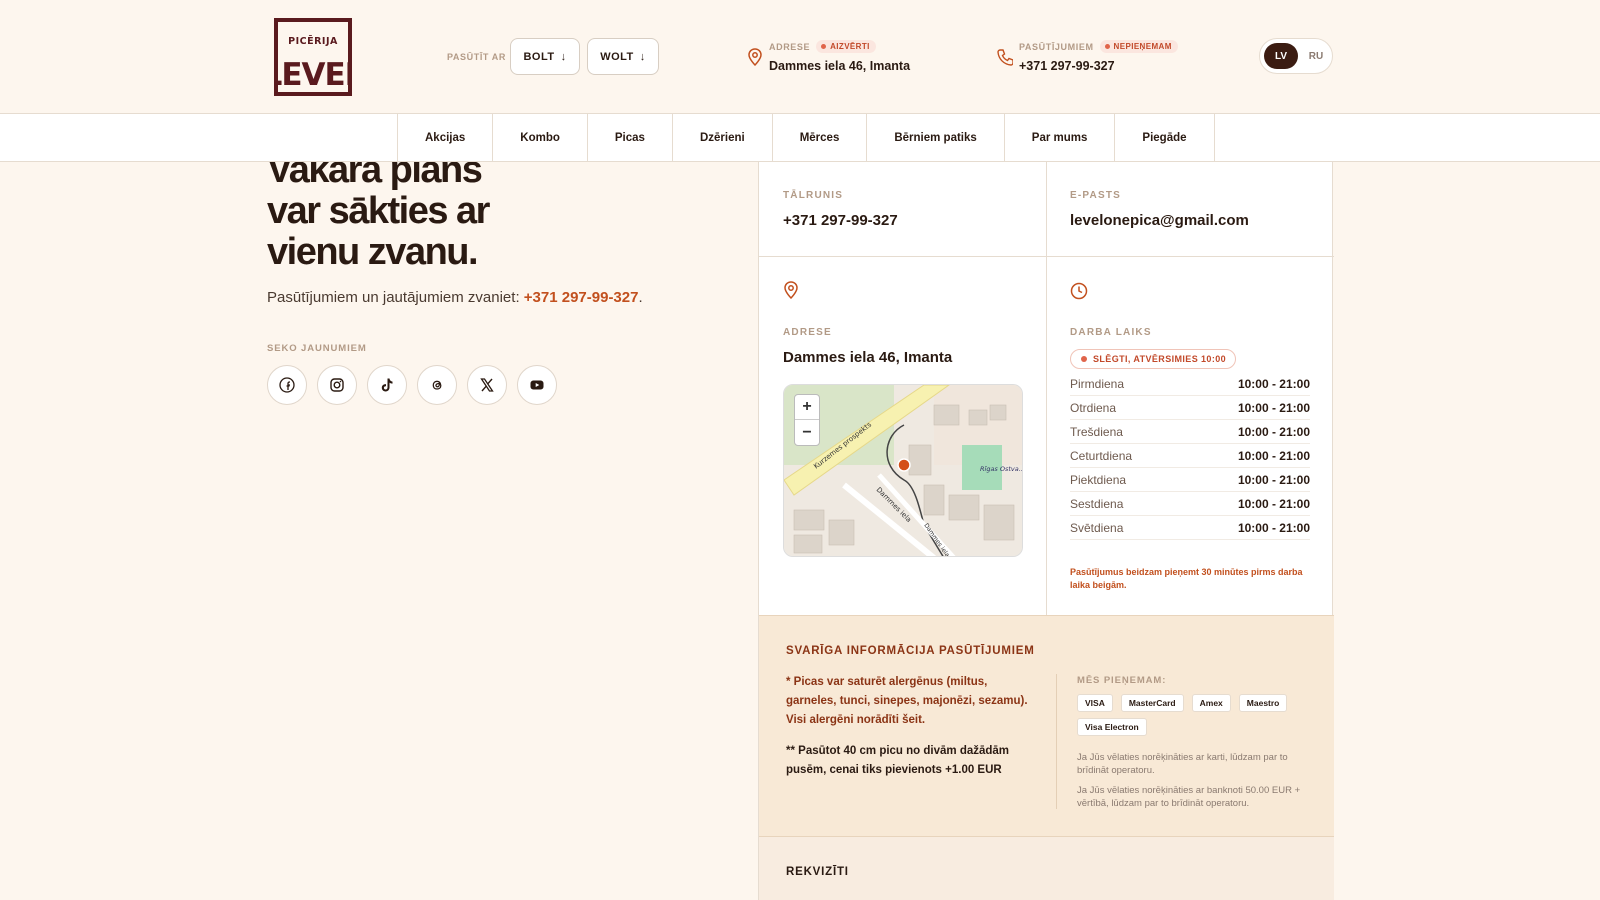 The width and height of the screenshot is (1600, 900). I want to click on not-accepting-badge: NEPIEŅEMAM, so click(1138, 46).